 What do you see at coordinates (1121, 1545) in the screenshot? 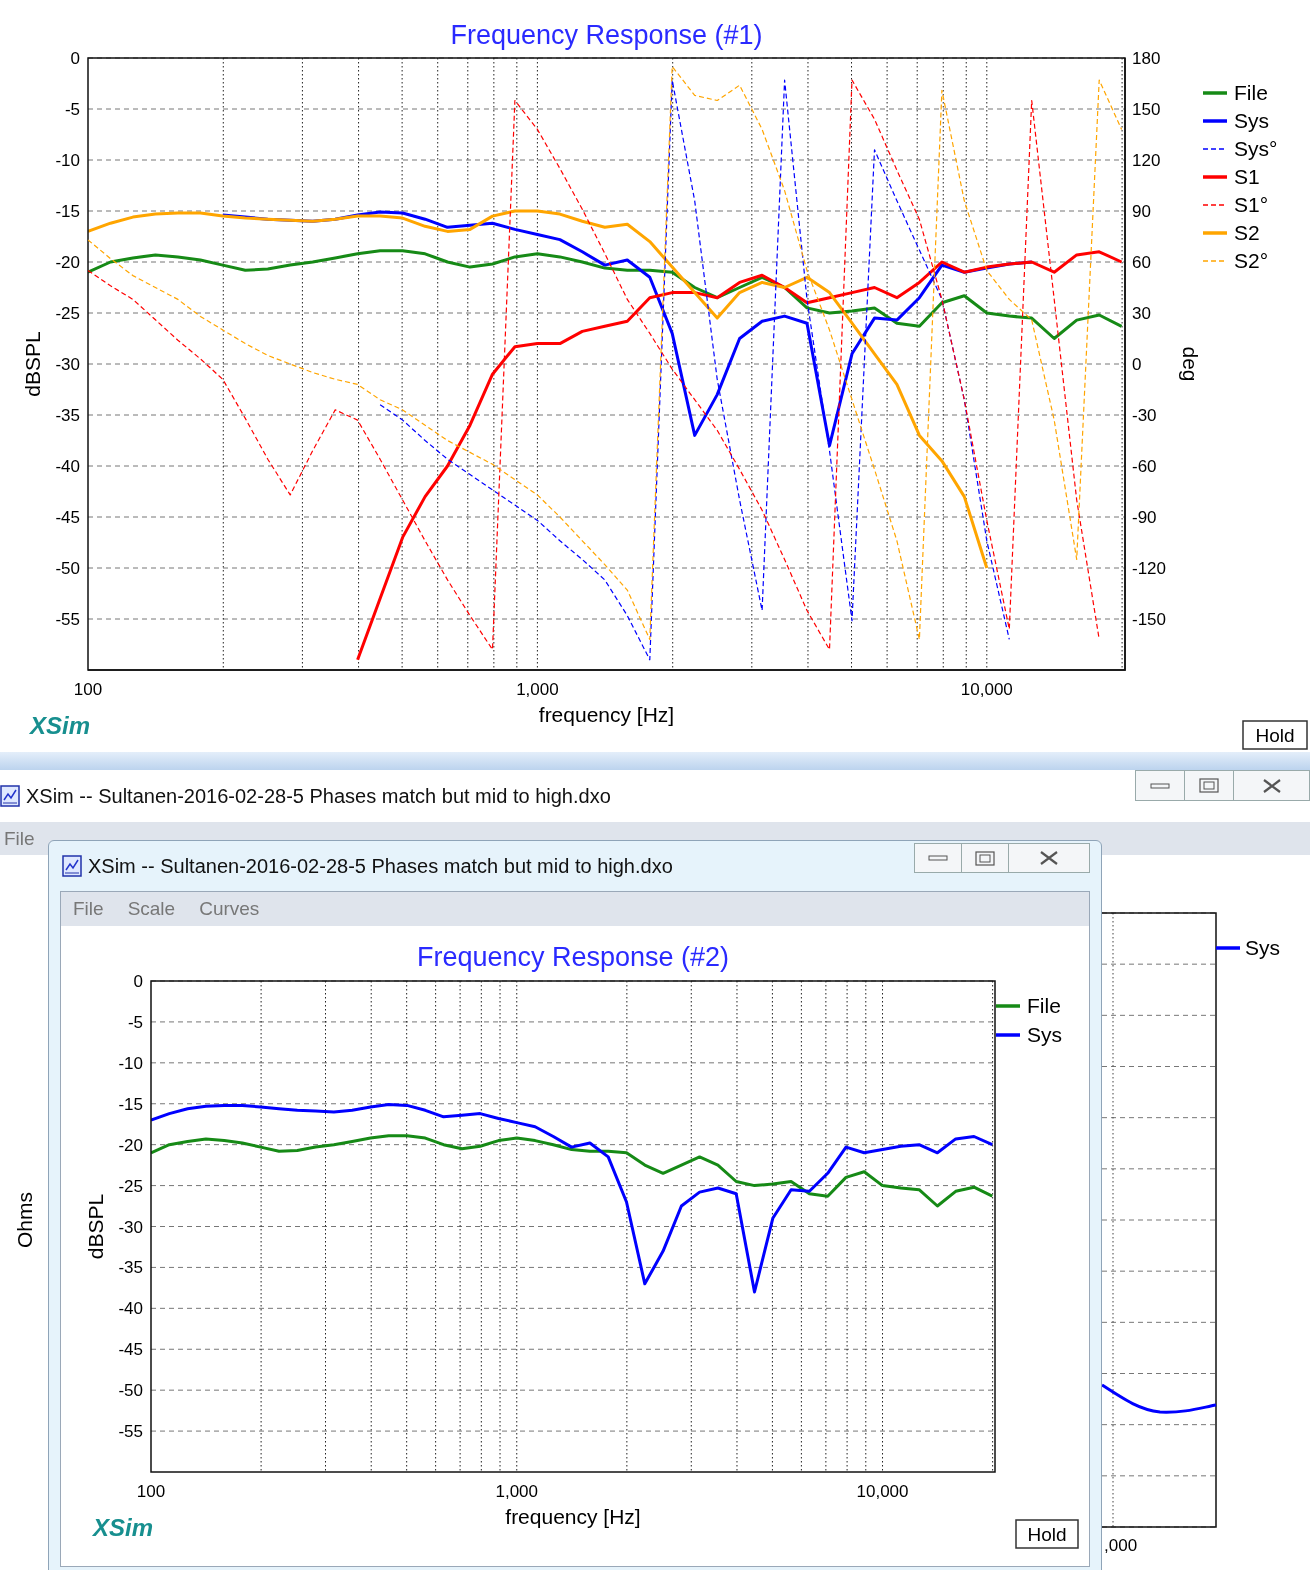
I see `axis-tick-label: ,000` at bounding box center [1121, 1545].